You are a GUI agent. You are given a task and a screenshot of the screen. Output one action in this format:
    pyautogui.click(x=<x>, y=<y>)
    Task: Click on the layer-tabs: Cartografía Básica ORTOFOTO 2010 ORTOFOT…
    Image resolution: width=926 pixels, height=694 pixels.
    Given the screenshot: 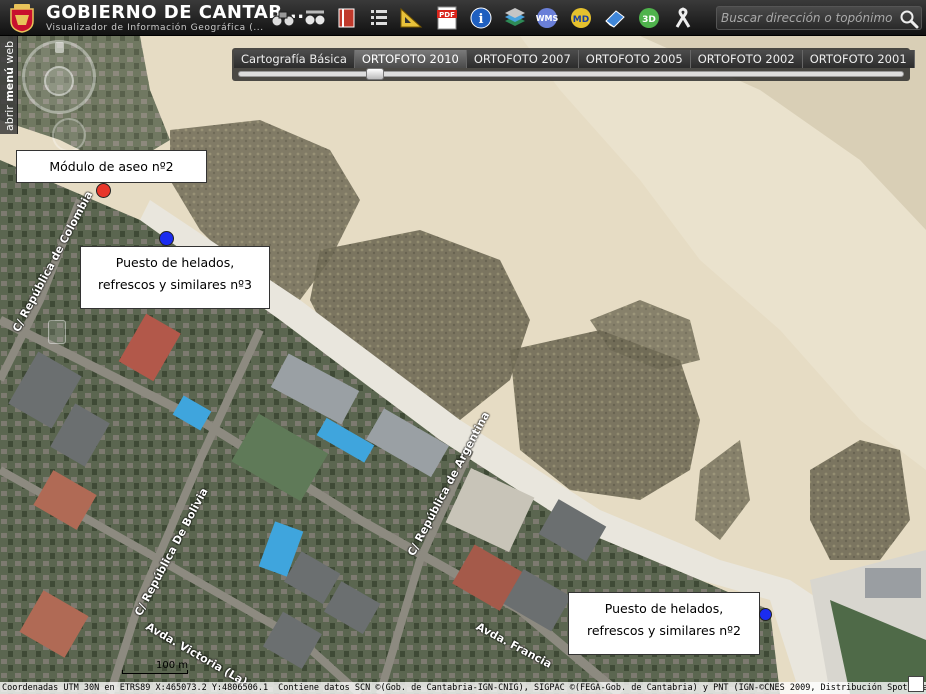 What is the action you would take?
    pyautogui.click(x=574, y=59)
    